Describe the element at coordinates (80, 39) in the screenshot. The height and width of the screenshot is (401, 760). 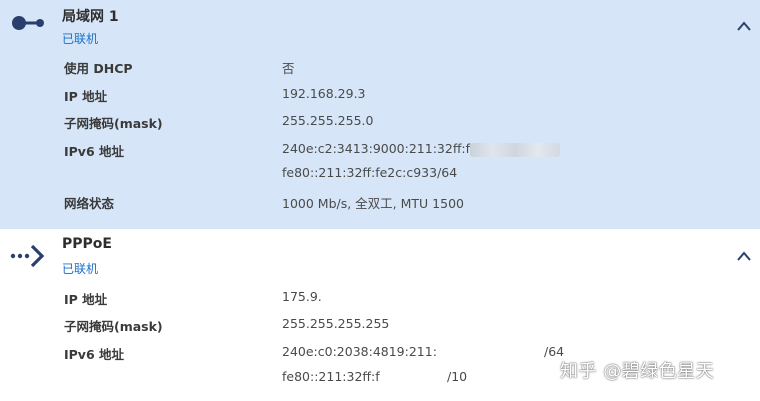
I see `lan-status: 已联机` at that location.